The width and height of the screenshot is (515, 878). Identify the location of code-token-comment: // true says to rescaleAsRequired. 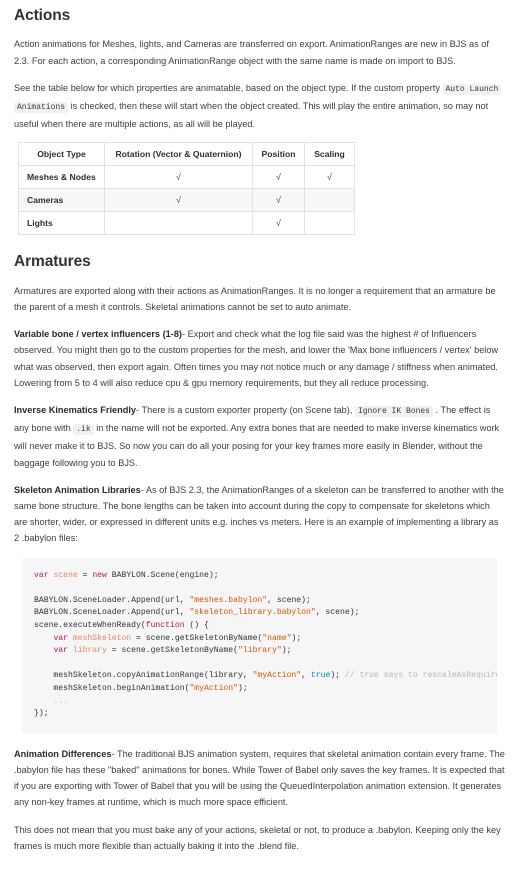
(420, 676).